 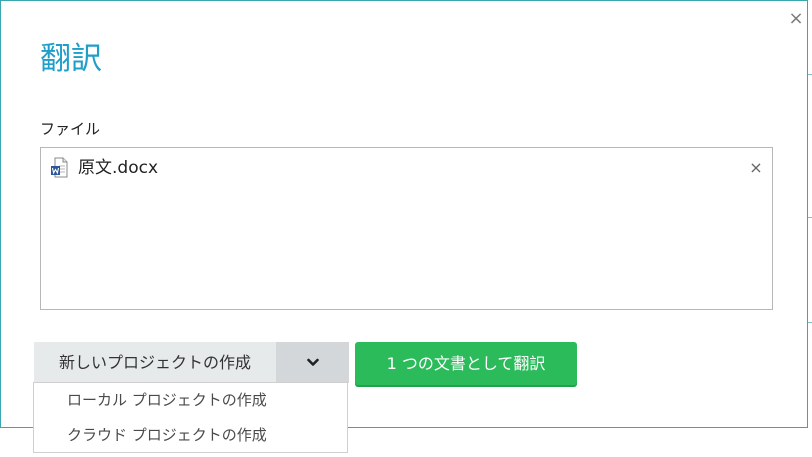 I want to click on menu-item-create-cloud-project: クラウド プロジェクトの作成, so click(x=190, y=435).